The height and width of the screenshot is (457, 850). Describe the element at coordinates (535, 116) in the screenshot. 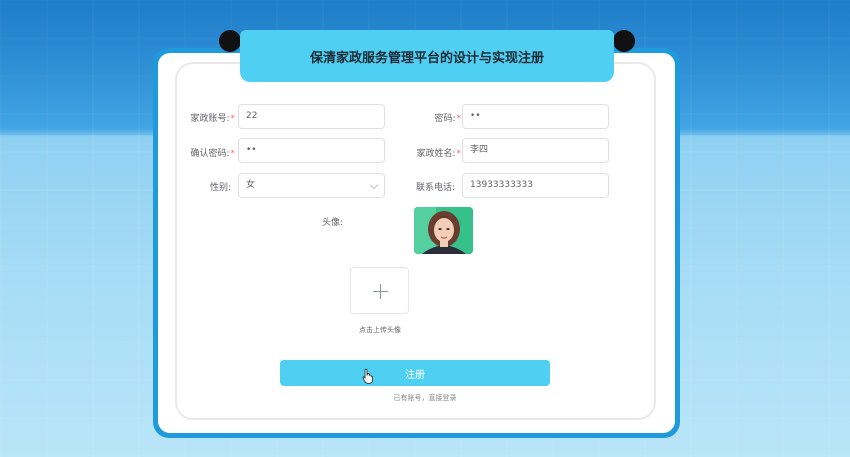

I see `password-input: ••` at that location.